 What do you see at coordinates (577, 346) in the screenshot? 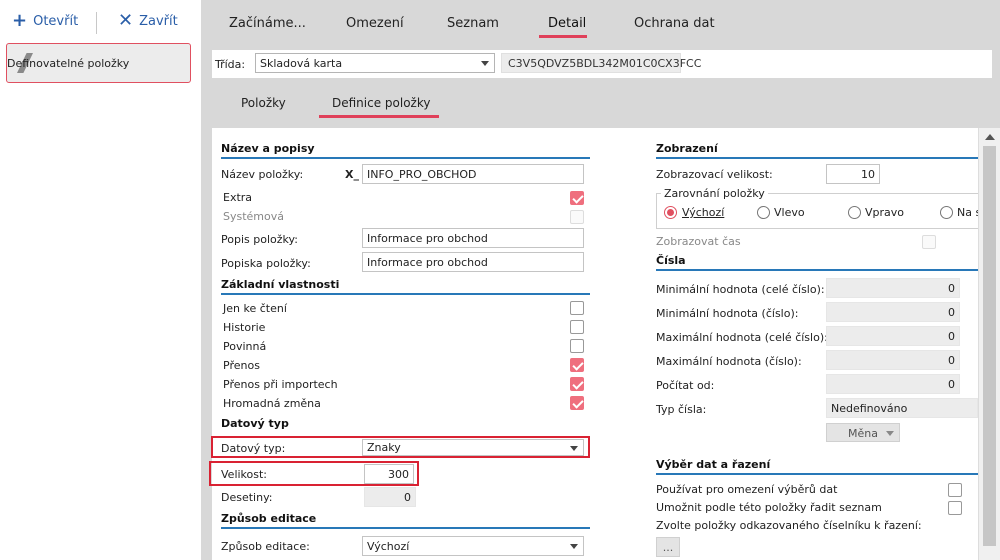
I see `required-checkbox` at bounding box center [577, 346].